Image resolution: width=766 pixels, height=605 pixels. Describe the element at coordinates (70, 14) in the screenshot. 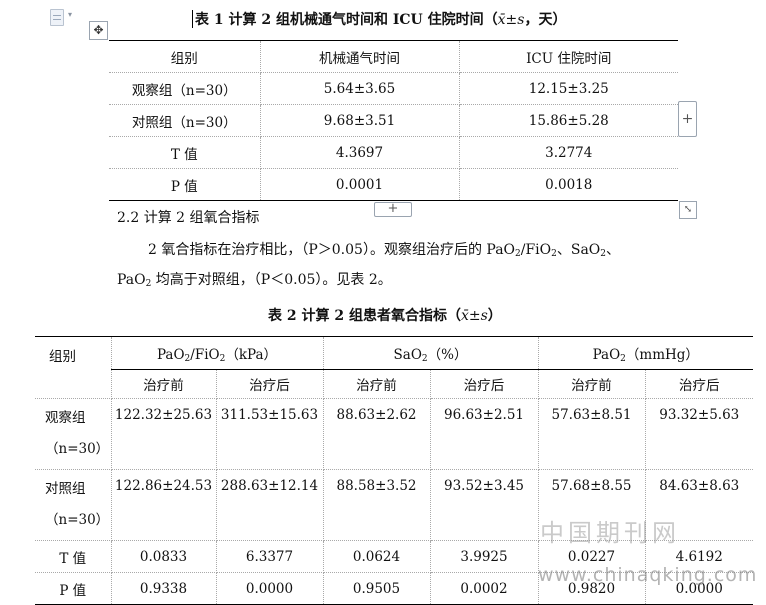

I see `chevron-down-icon: ▾` at that location.